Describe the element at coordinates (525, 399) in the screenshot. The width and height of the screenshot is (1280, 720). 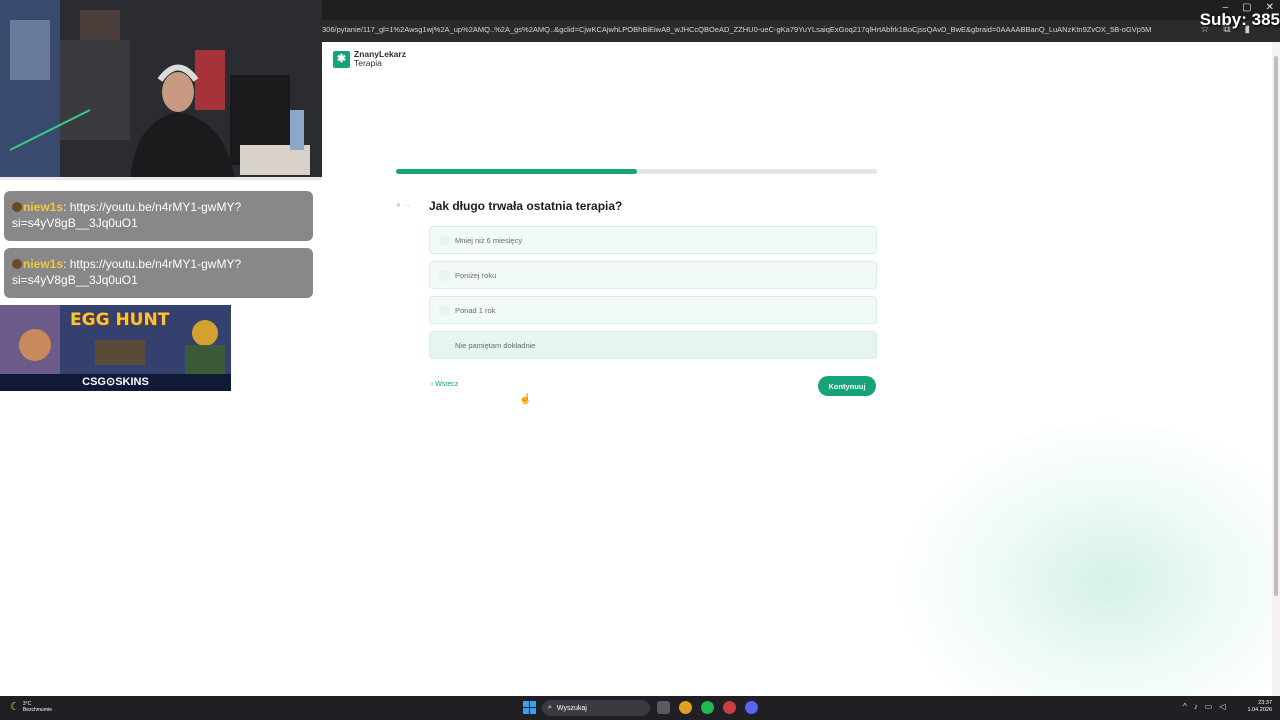
I see `hand-cursor-icon: ☝` at that location.